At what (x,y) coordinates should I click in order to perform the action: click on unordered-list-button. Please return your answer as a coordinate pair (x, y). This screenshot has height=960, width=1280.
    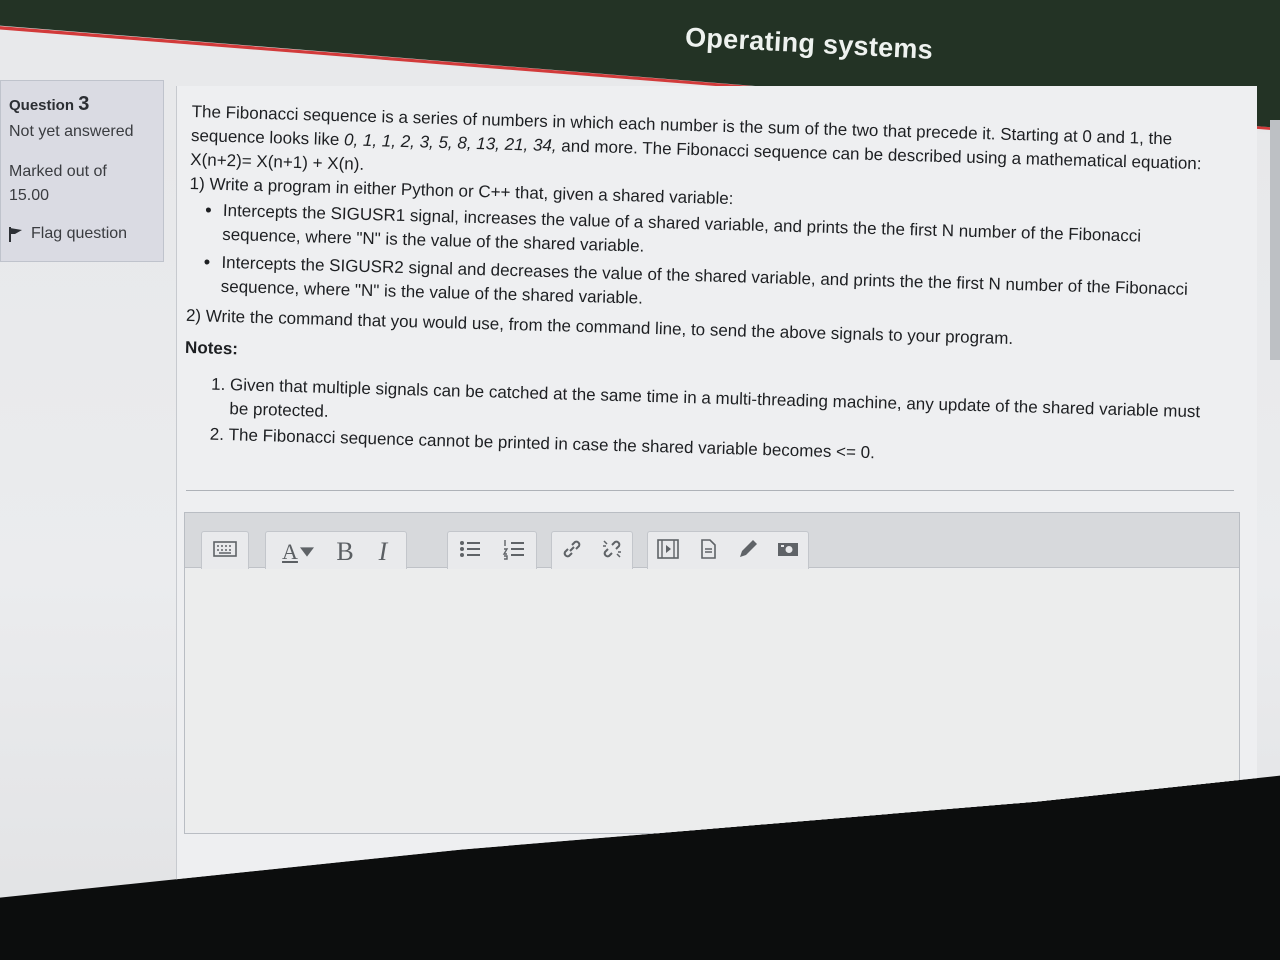
    Looking at the image, I should click on (470, 552).